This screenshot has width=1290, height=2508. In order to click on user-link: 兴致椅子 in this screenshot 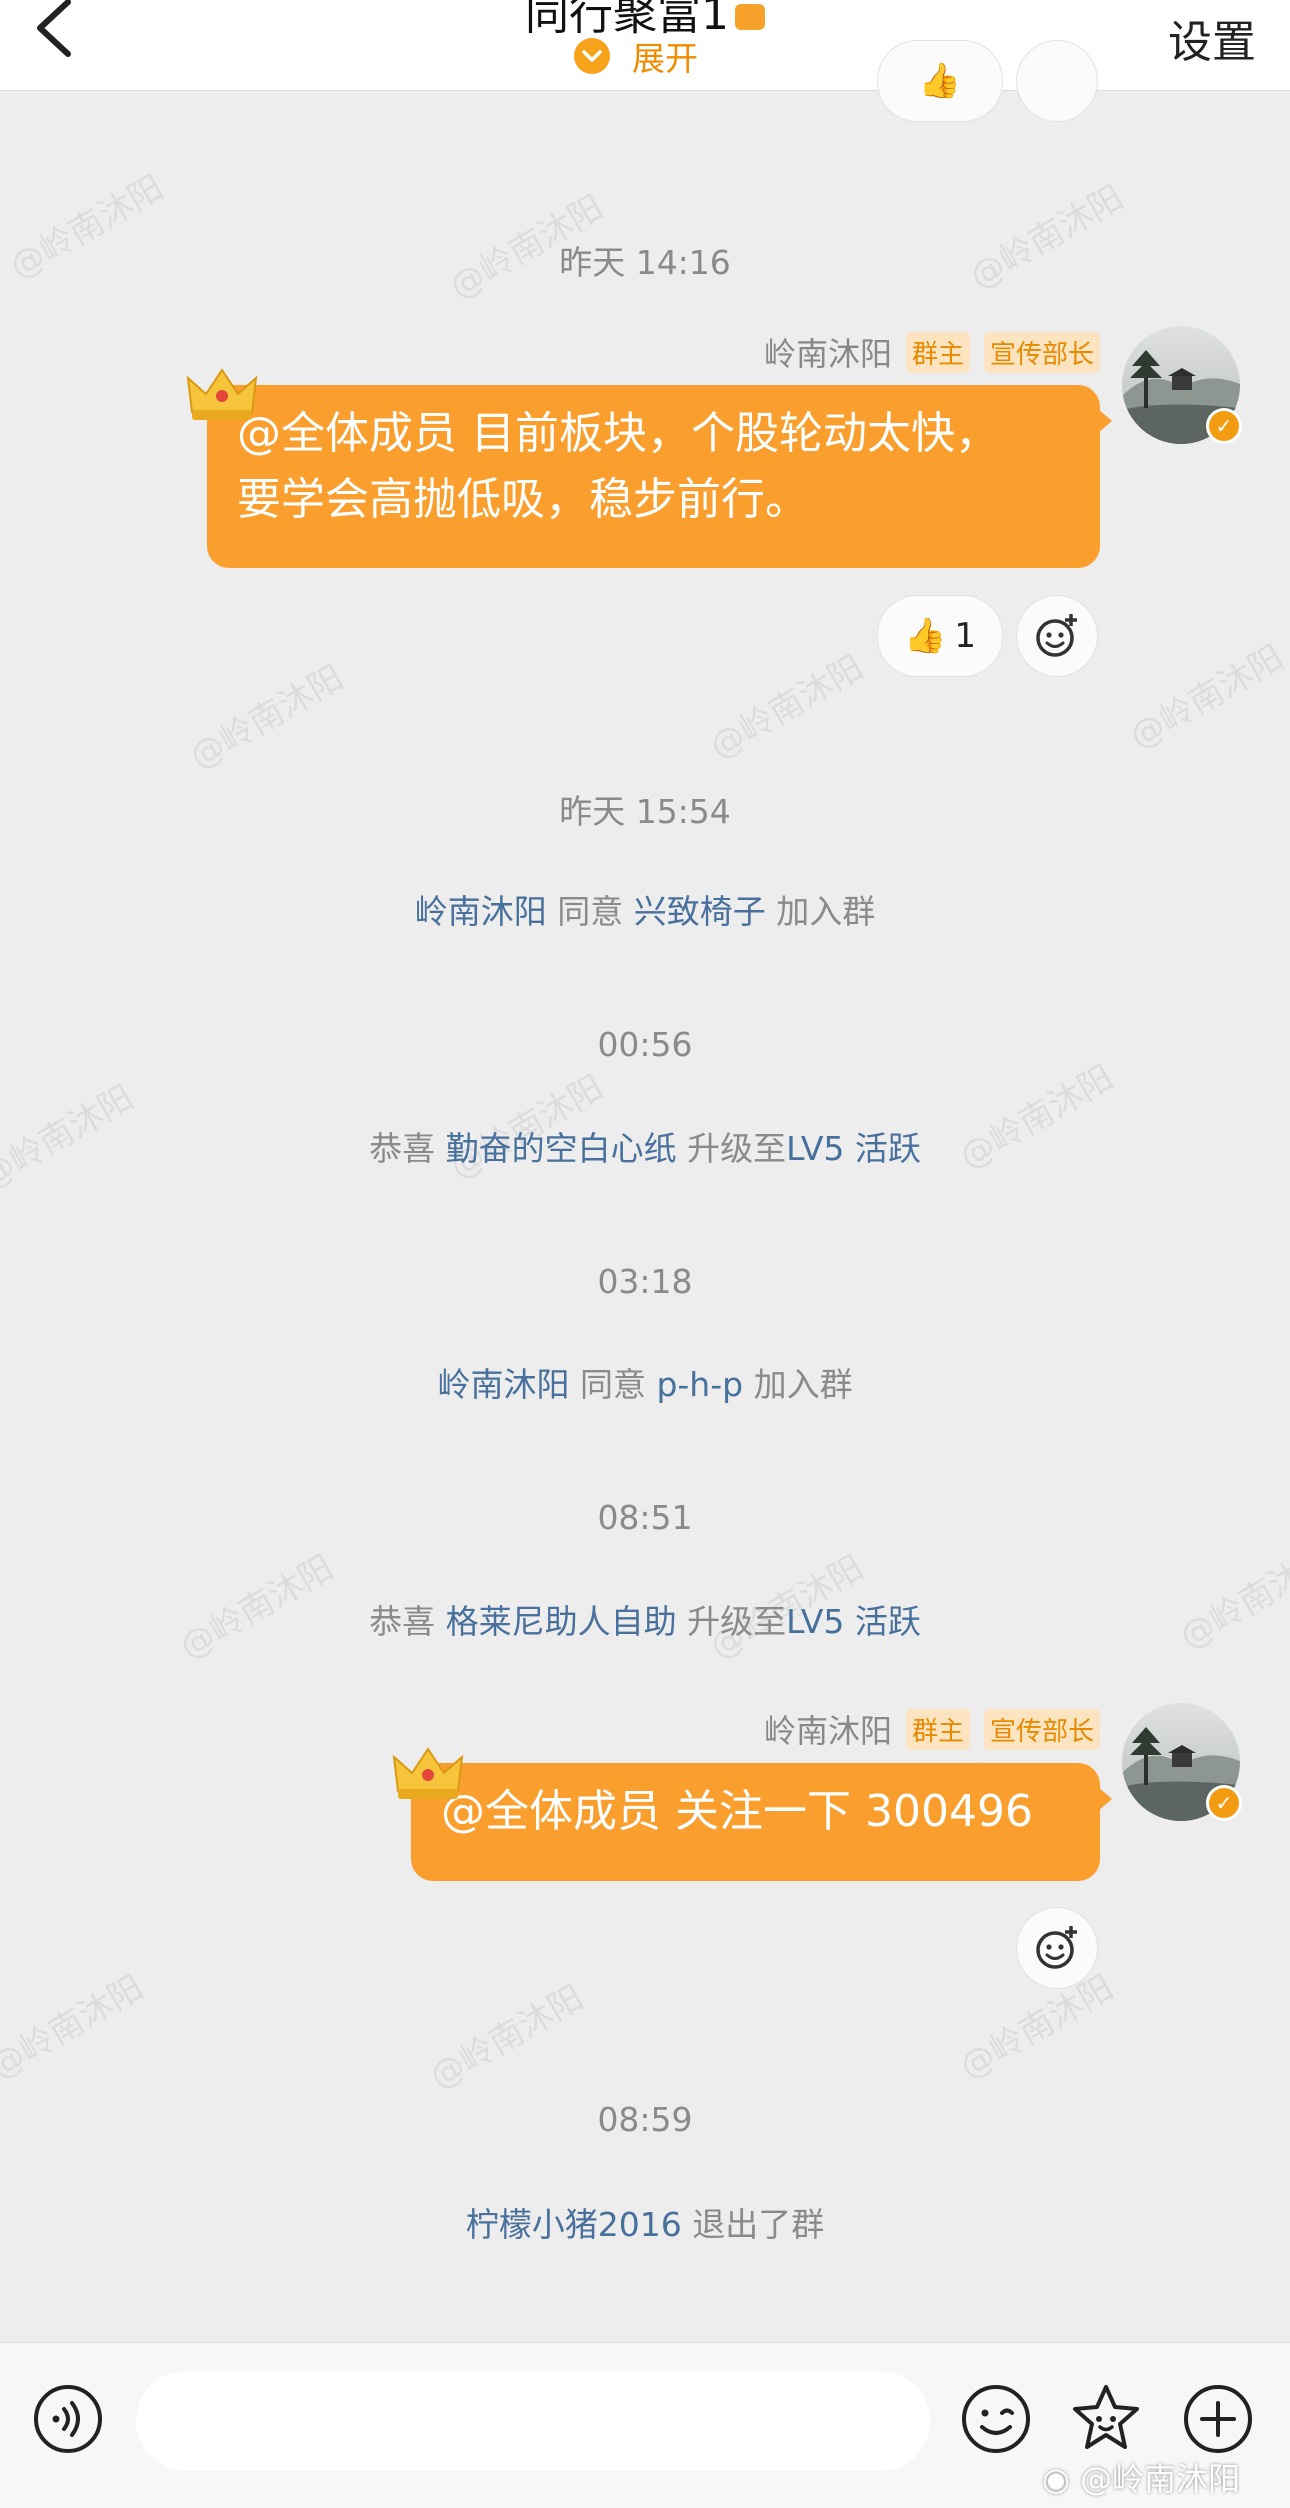, I will do `click(700, 911)`.